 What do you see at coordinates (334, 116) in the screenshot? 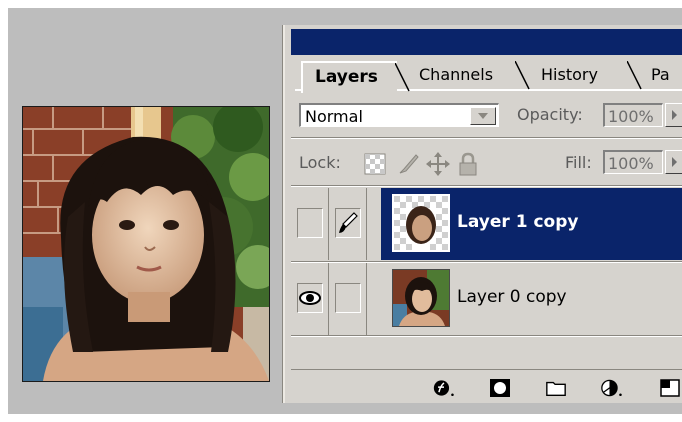
I see `blend-mode-value: Normal` at bounding box center [334, 116].